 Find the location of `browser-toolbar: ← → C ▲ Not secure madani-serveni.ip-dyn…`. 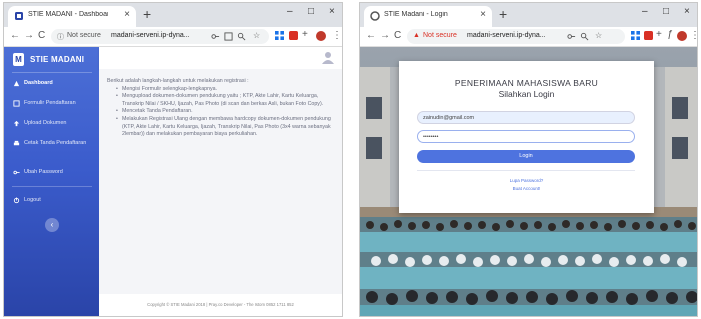

browser-toolbar: ← → C ▲ Not secure madani-serveni.ip-dyn… is located at coordinates (528, 37).